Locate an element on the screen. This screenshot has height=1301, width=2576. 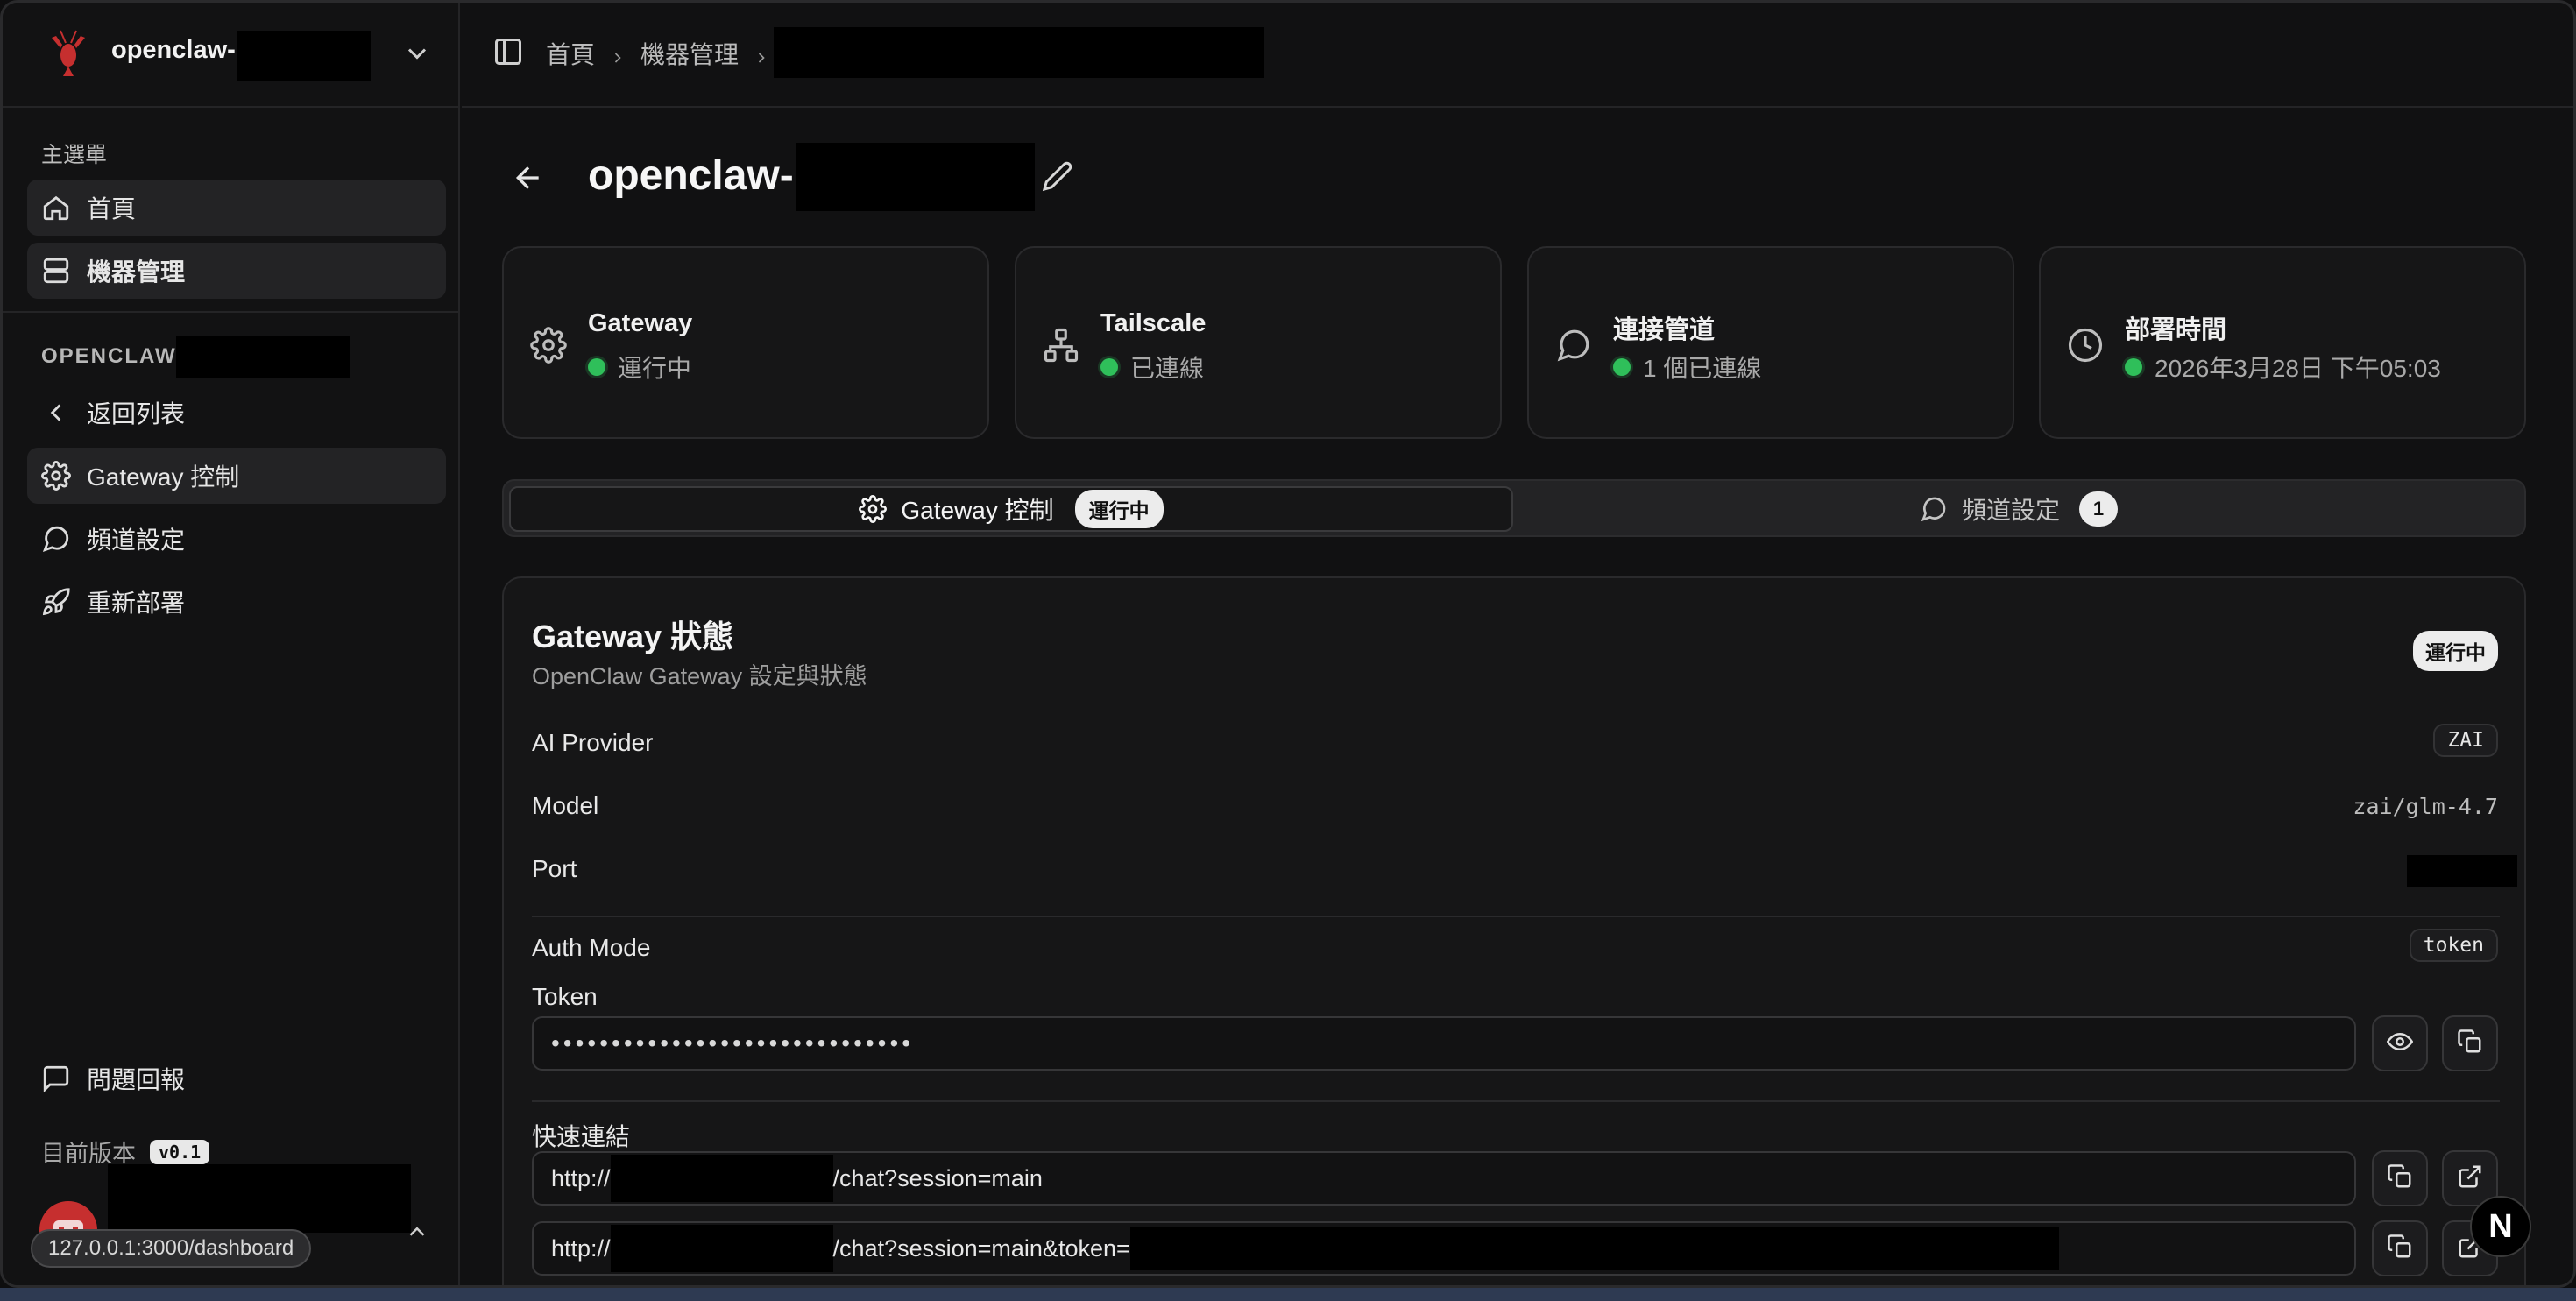
copy-token-button is located at coordinates (2470, 1043).